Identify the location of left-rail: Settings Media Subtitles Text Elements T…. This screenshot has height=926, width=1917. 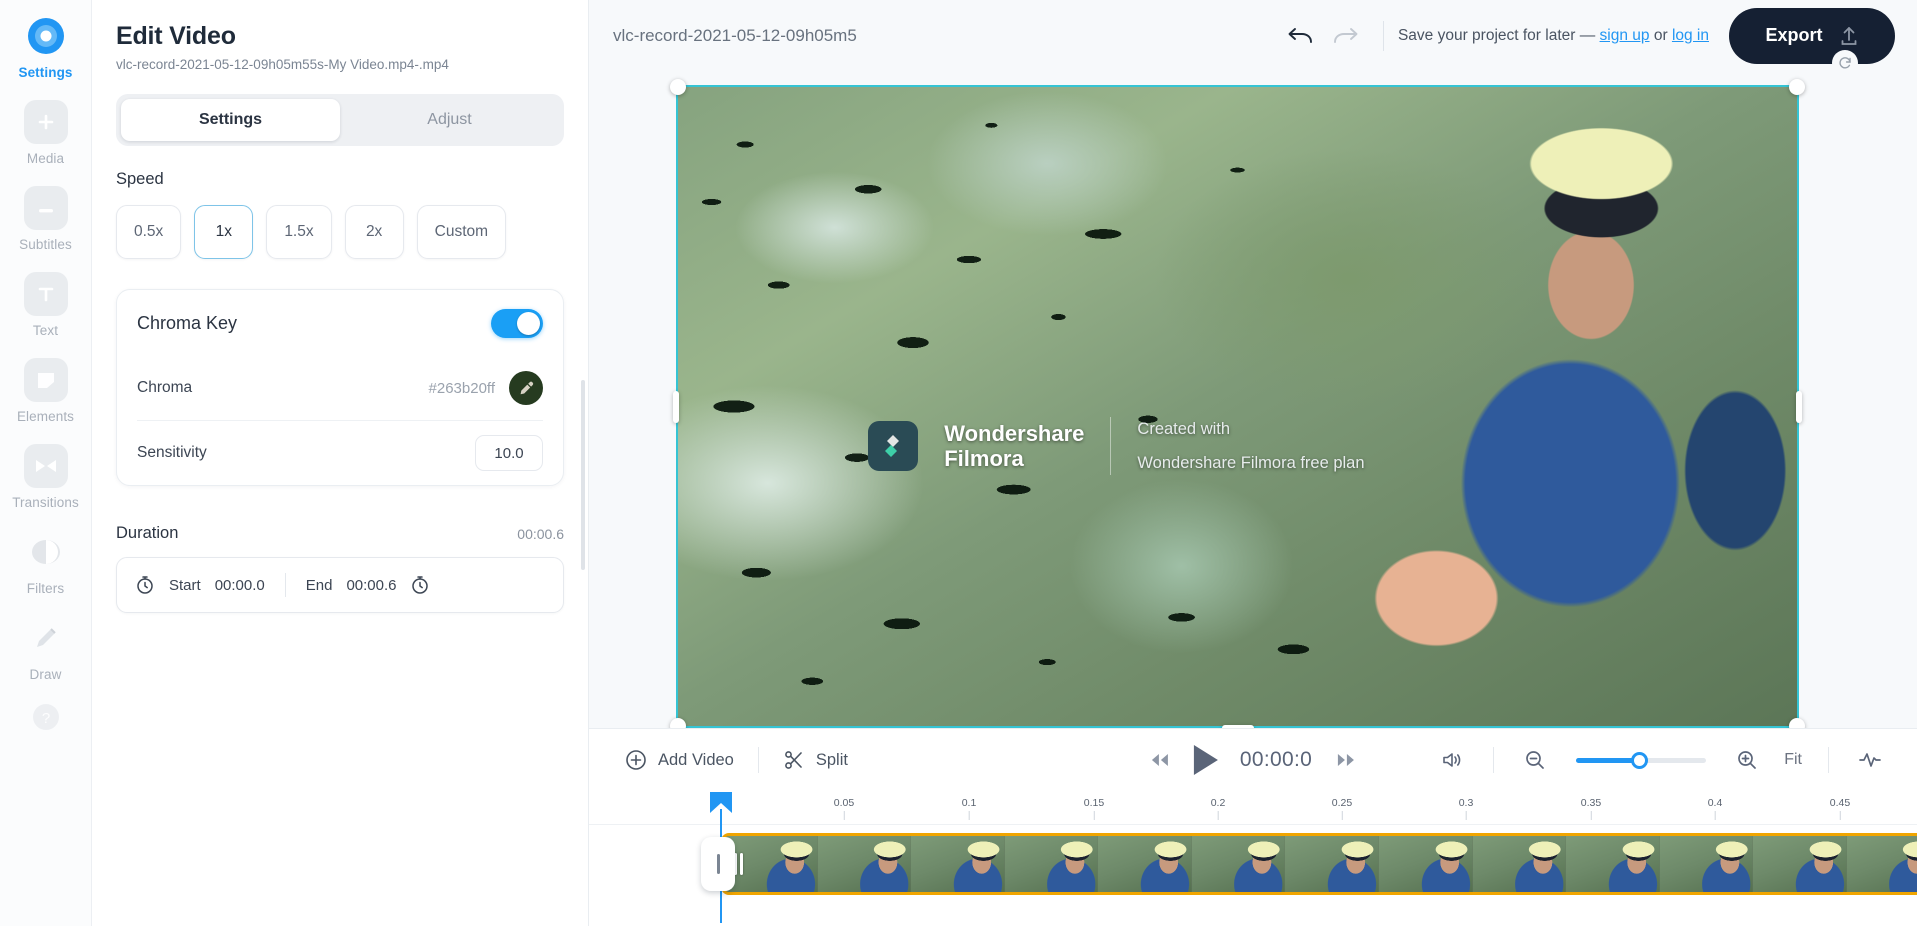
(46, 463).